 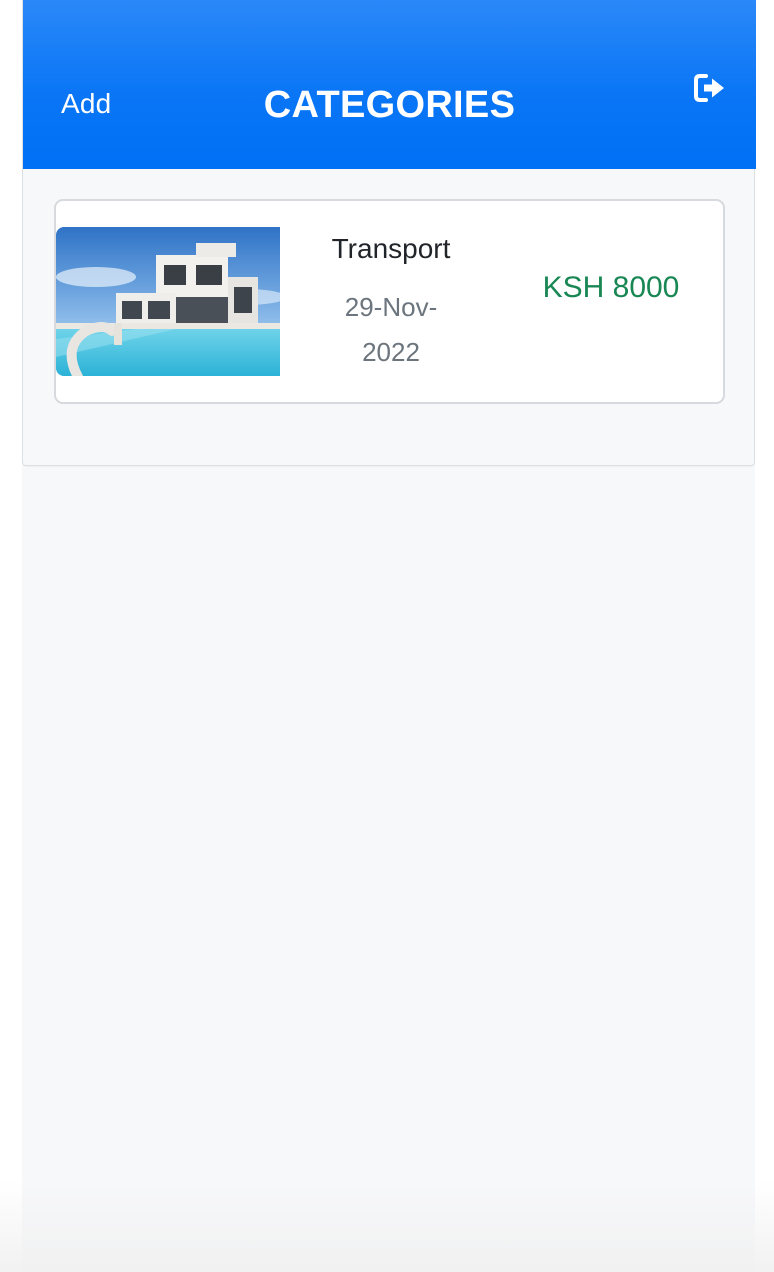 I want to click on category-name: Transport, so click(x=391, y=248).